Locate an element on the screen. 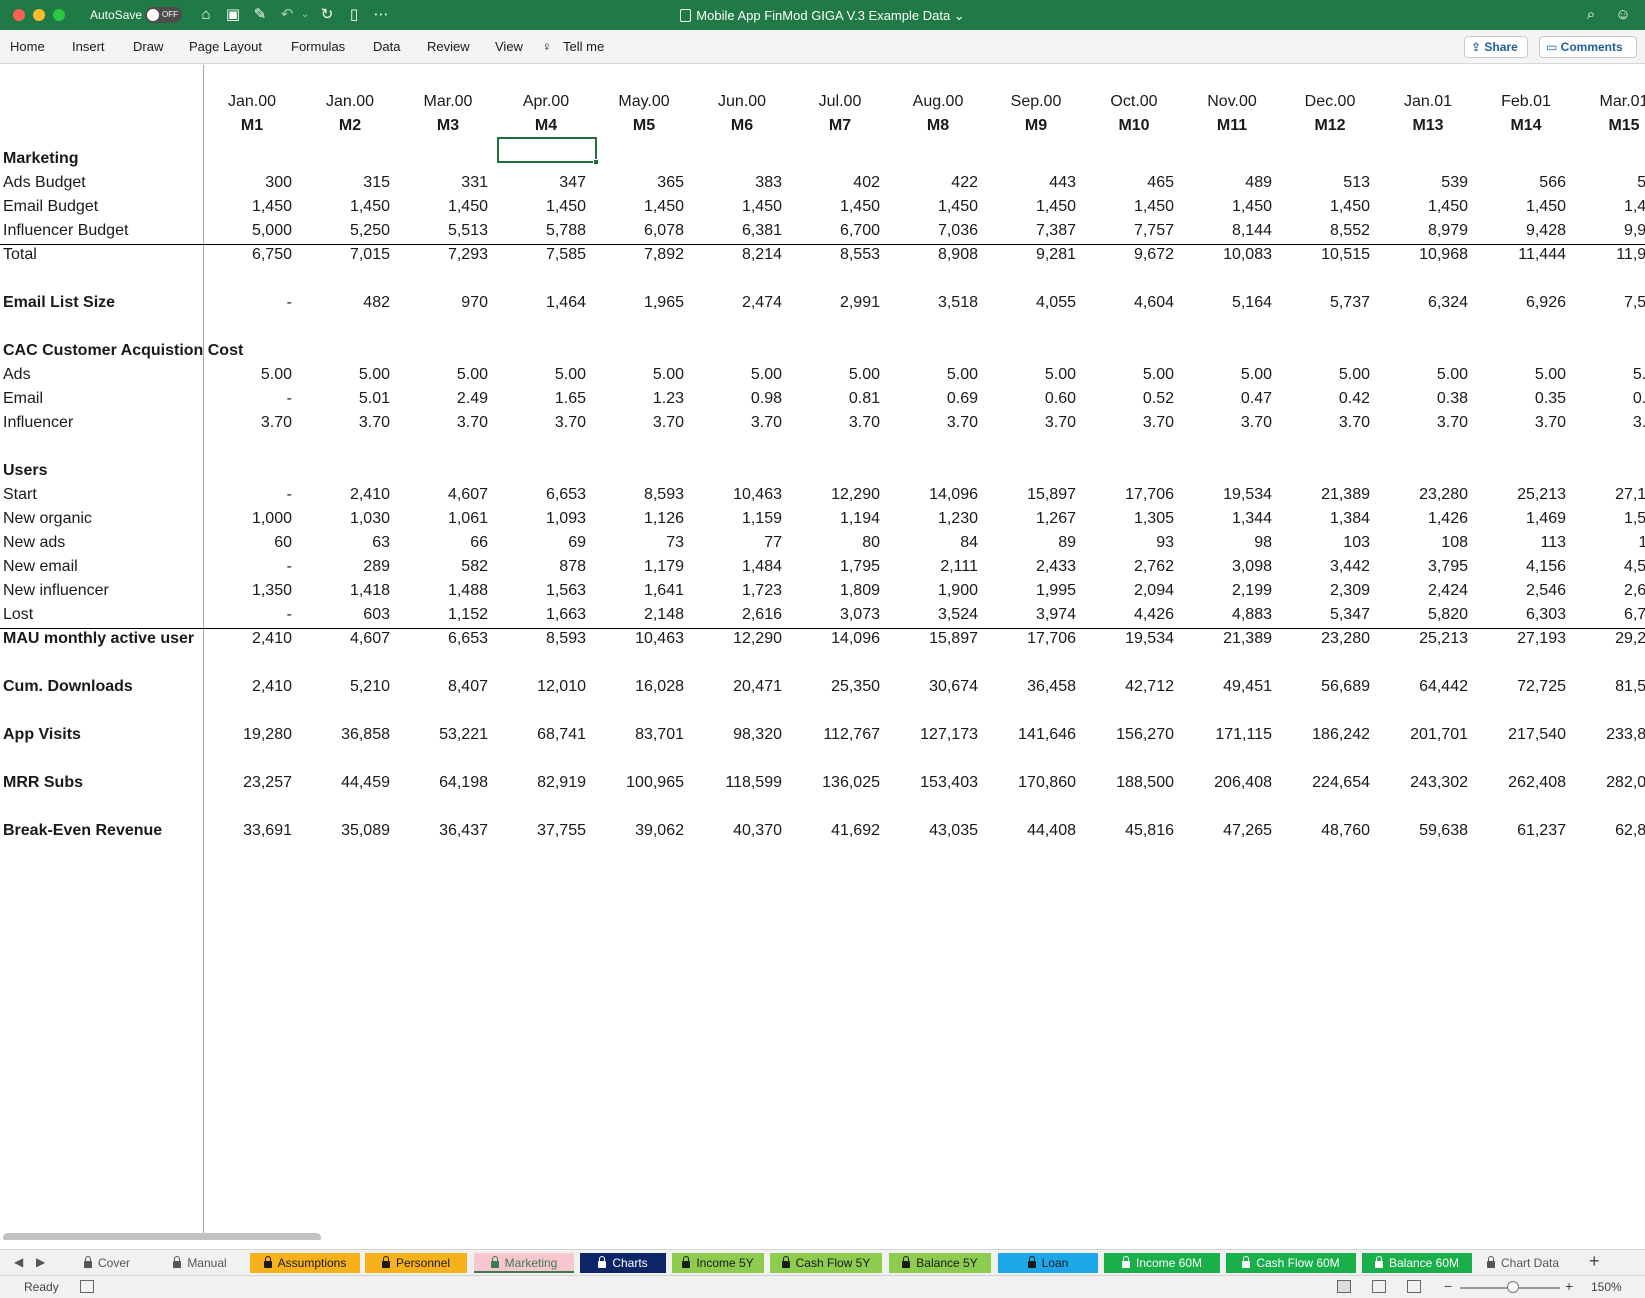 The width and height of the screenshot is (1645, 1298). value-cell: 582 is located at coordinates (438, 567).